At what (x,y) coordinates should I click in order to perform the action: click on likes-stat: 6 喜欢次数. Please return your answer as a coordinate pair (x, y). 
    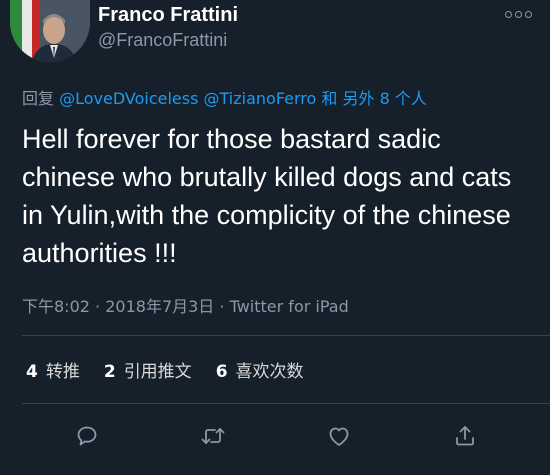
    Looking at the image, I should click on (260, 369).